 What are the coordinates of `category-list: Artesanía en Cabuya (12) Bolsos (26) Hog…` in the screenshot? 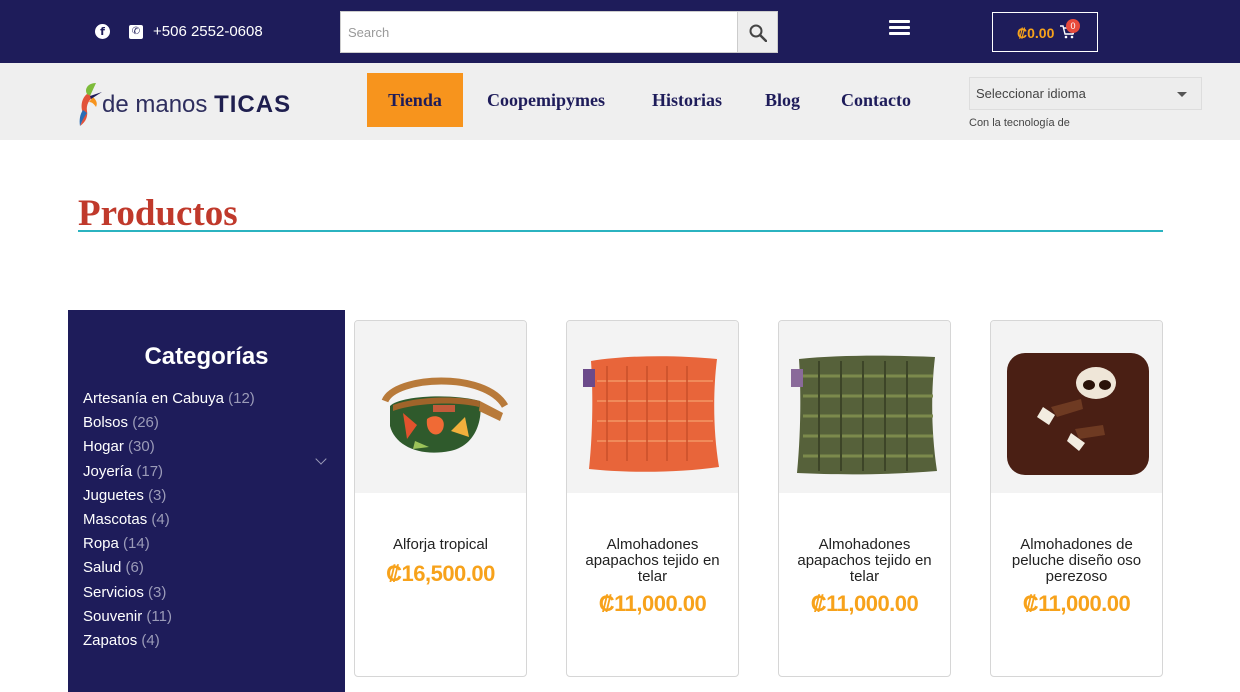 It's located at (169, 520).